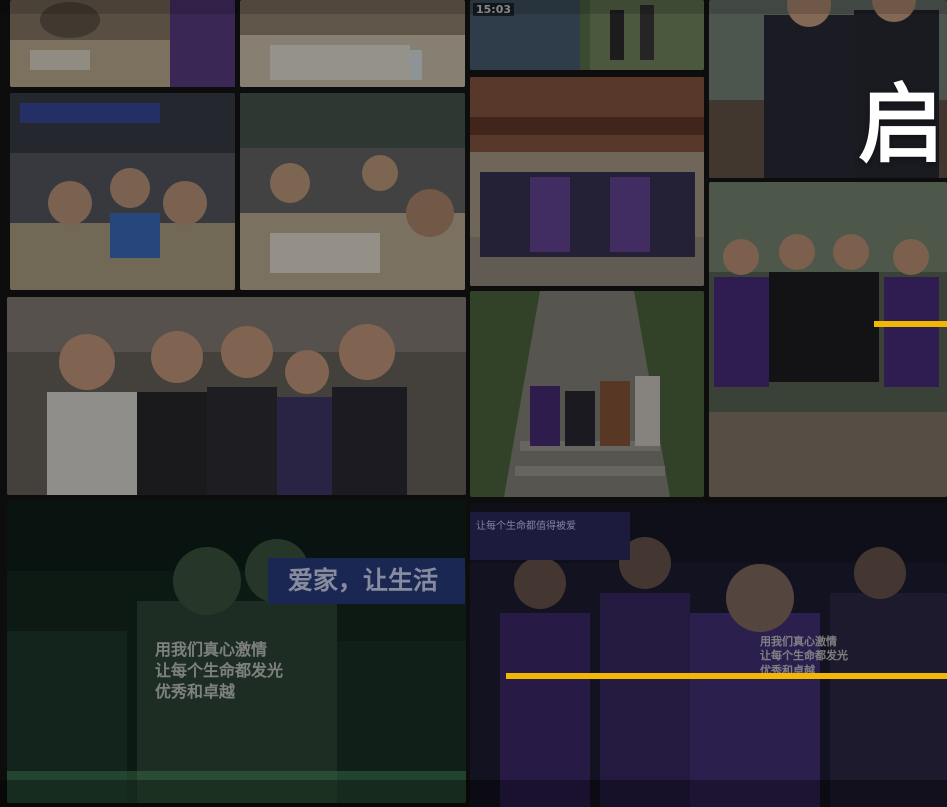 The width and height of the screenshot is (947, 807). I want to click on top-overlay-band, so click(473, 7).